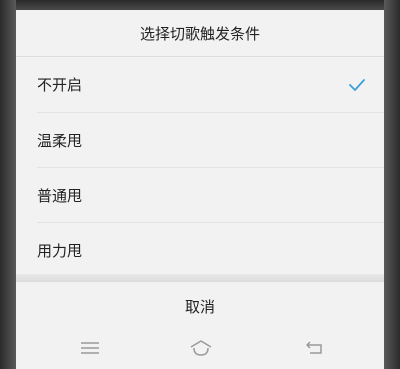 The height and width of the screenshot is (369, 400). Describe the element at coordinates (199, 33) in the screenshot. I see `dialog-title: 选择切歌触发条件` at that location.